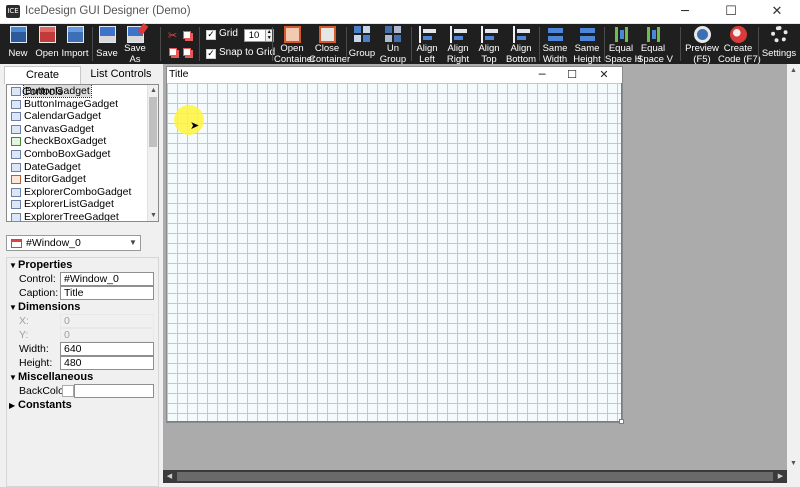 This screenshot has height=487, width=800. I want to click on resize-handle, so click(621, 421).